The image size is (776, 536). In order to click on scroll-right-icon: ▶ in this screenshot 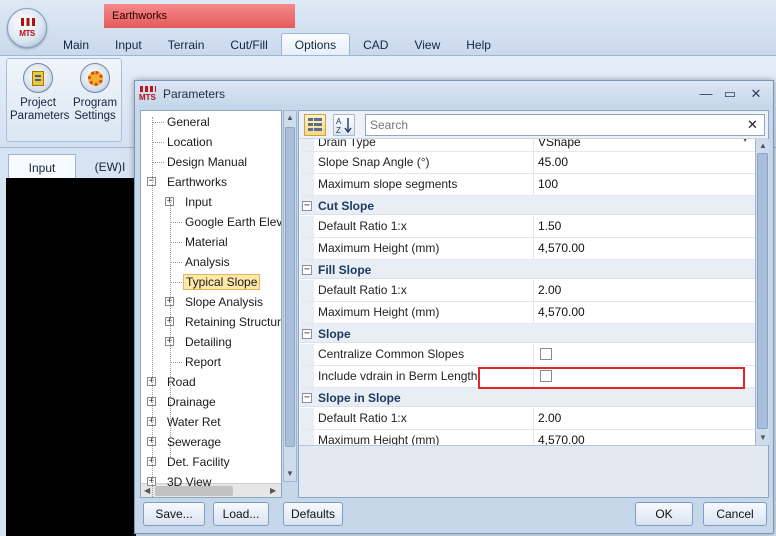, I will do `click(273, 490)`.